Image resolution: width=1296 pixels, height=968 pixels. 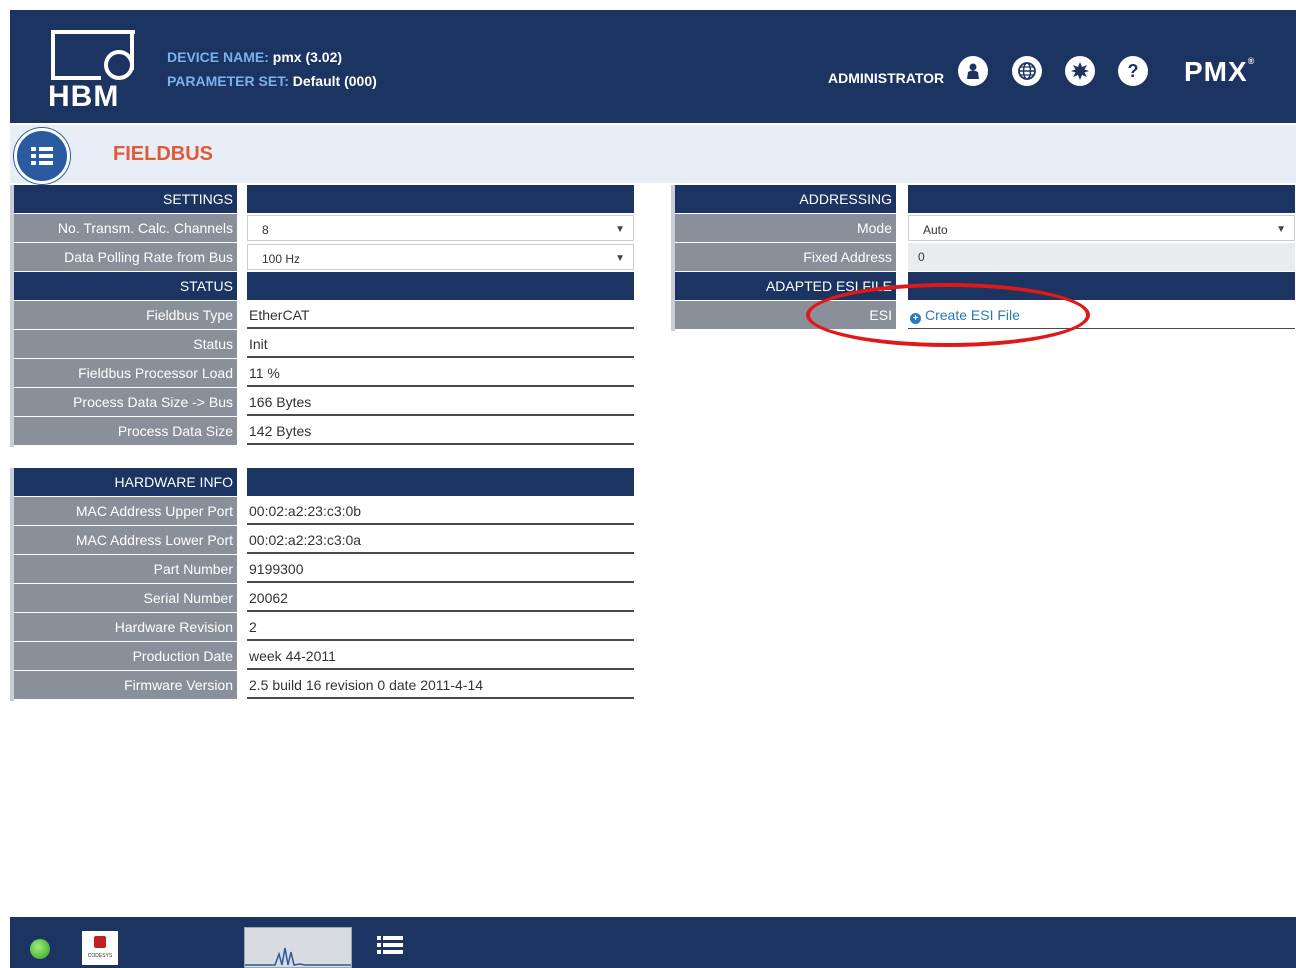 I want to click on device-name-value: pmx (3.02), so click(x=307, y=57).